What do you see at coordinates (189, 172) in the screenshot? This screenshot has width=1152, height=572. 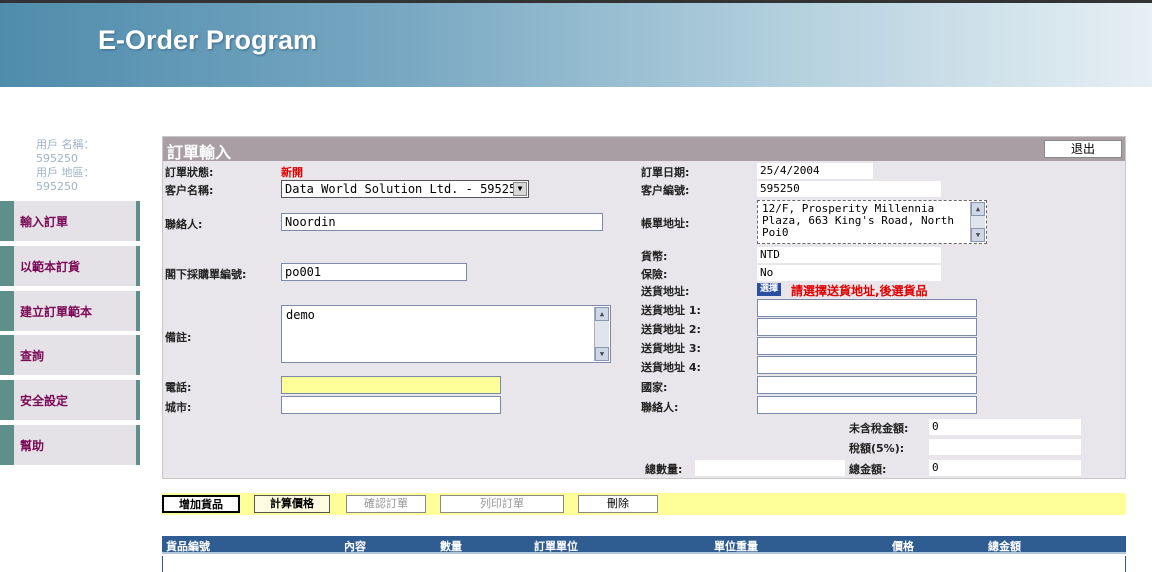 I see `order-status-label: 訂單狀態:` at bounding box center [189, 172].